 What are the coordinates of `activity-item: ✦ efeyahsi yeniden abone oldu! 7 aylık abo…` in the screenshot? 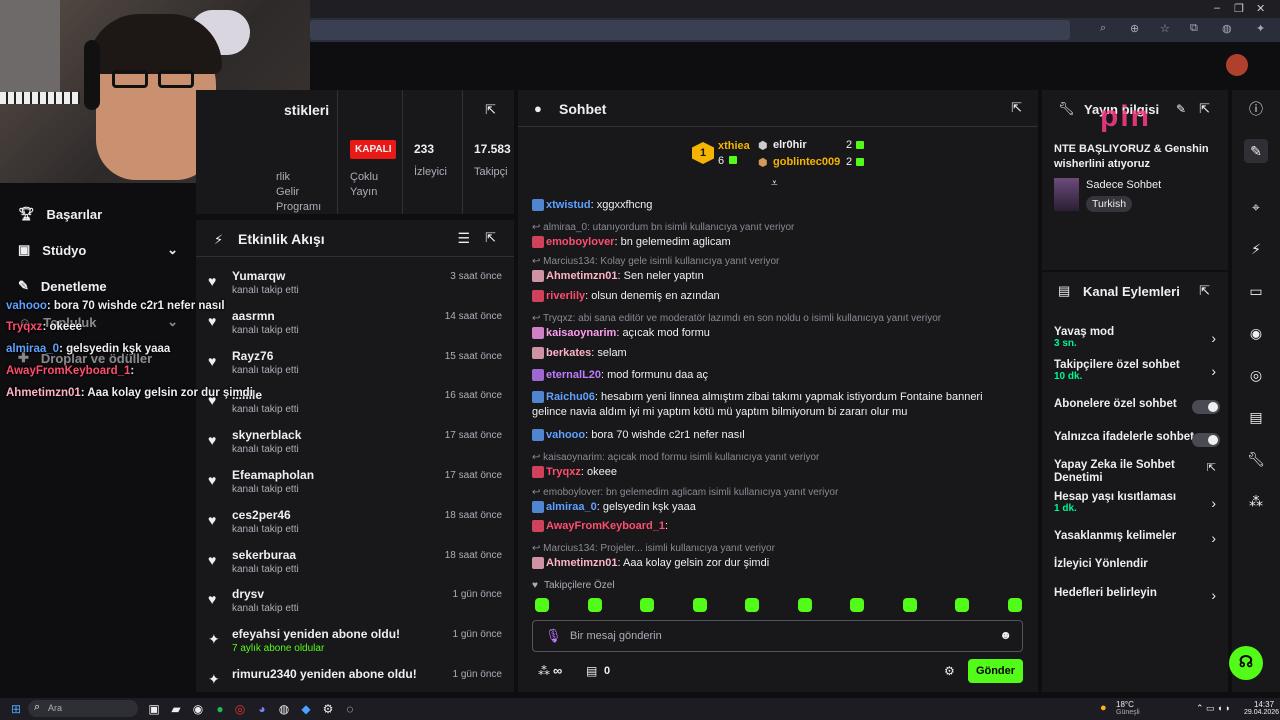 It's located at (356, 647).